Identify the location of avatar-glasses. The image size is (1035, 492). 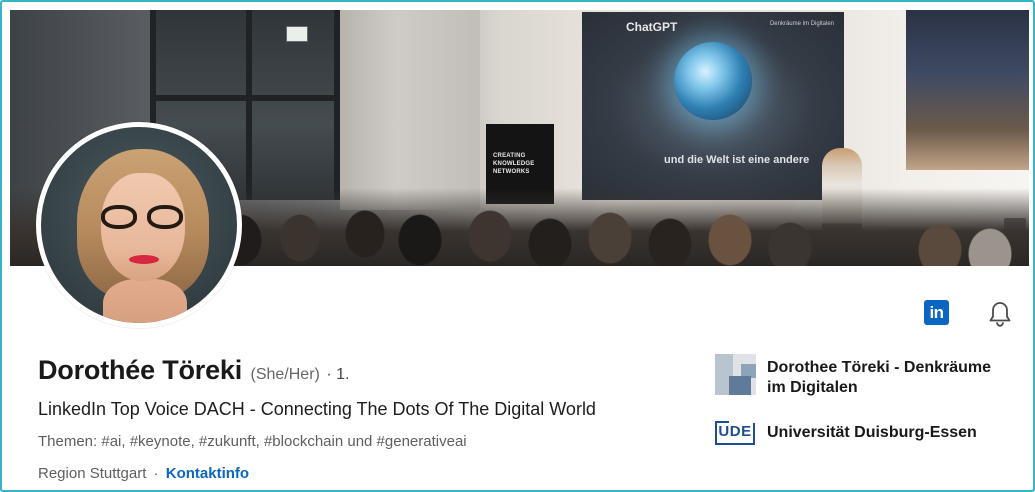
(144, 218).